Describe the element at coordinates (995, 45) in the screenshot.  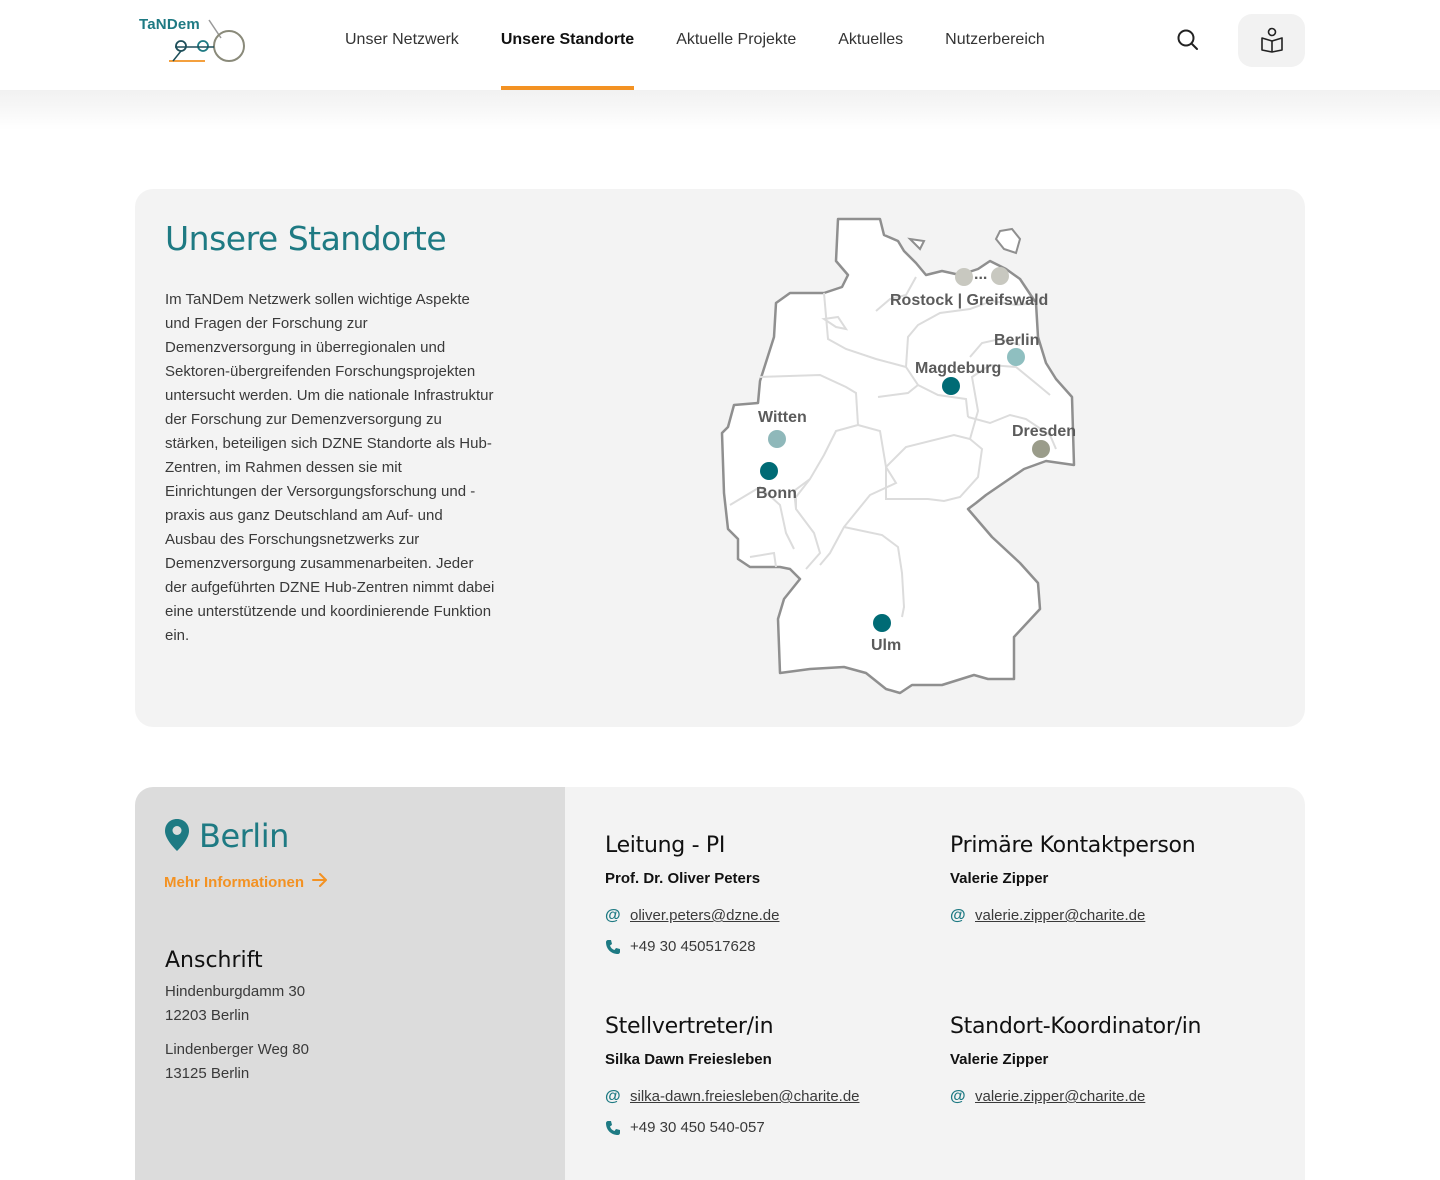
I see `nav-nutzerbereich: Nutzerbereich` at that location.